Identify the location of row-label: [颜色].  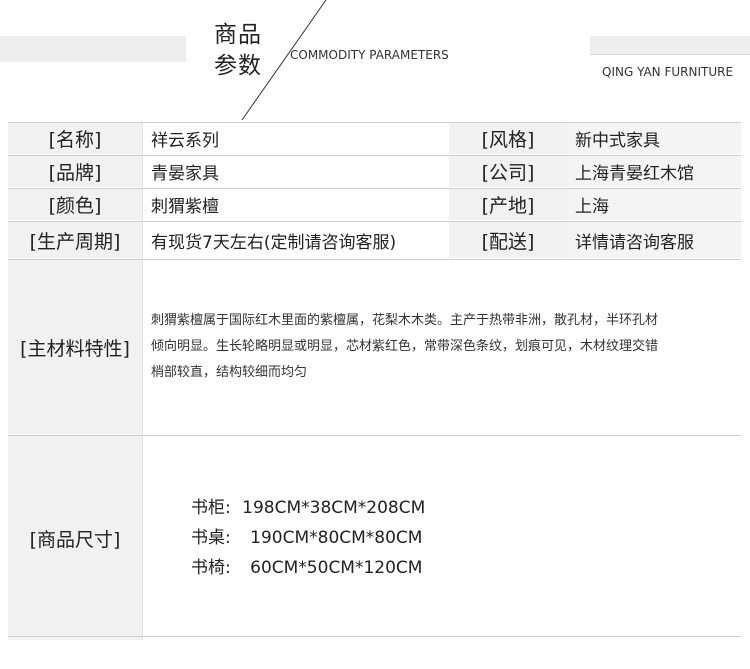
(75, 204).